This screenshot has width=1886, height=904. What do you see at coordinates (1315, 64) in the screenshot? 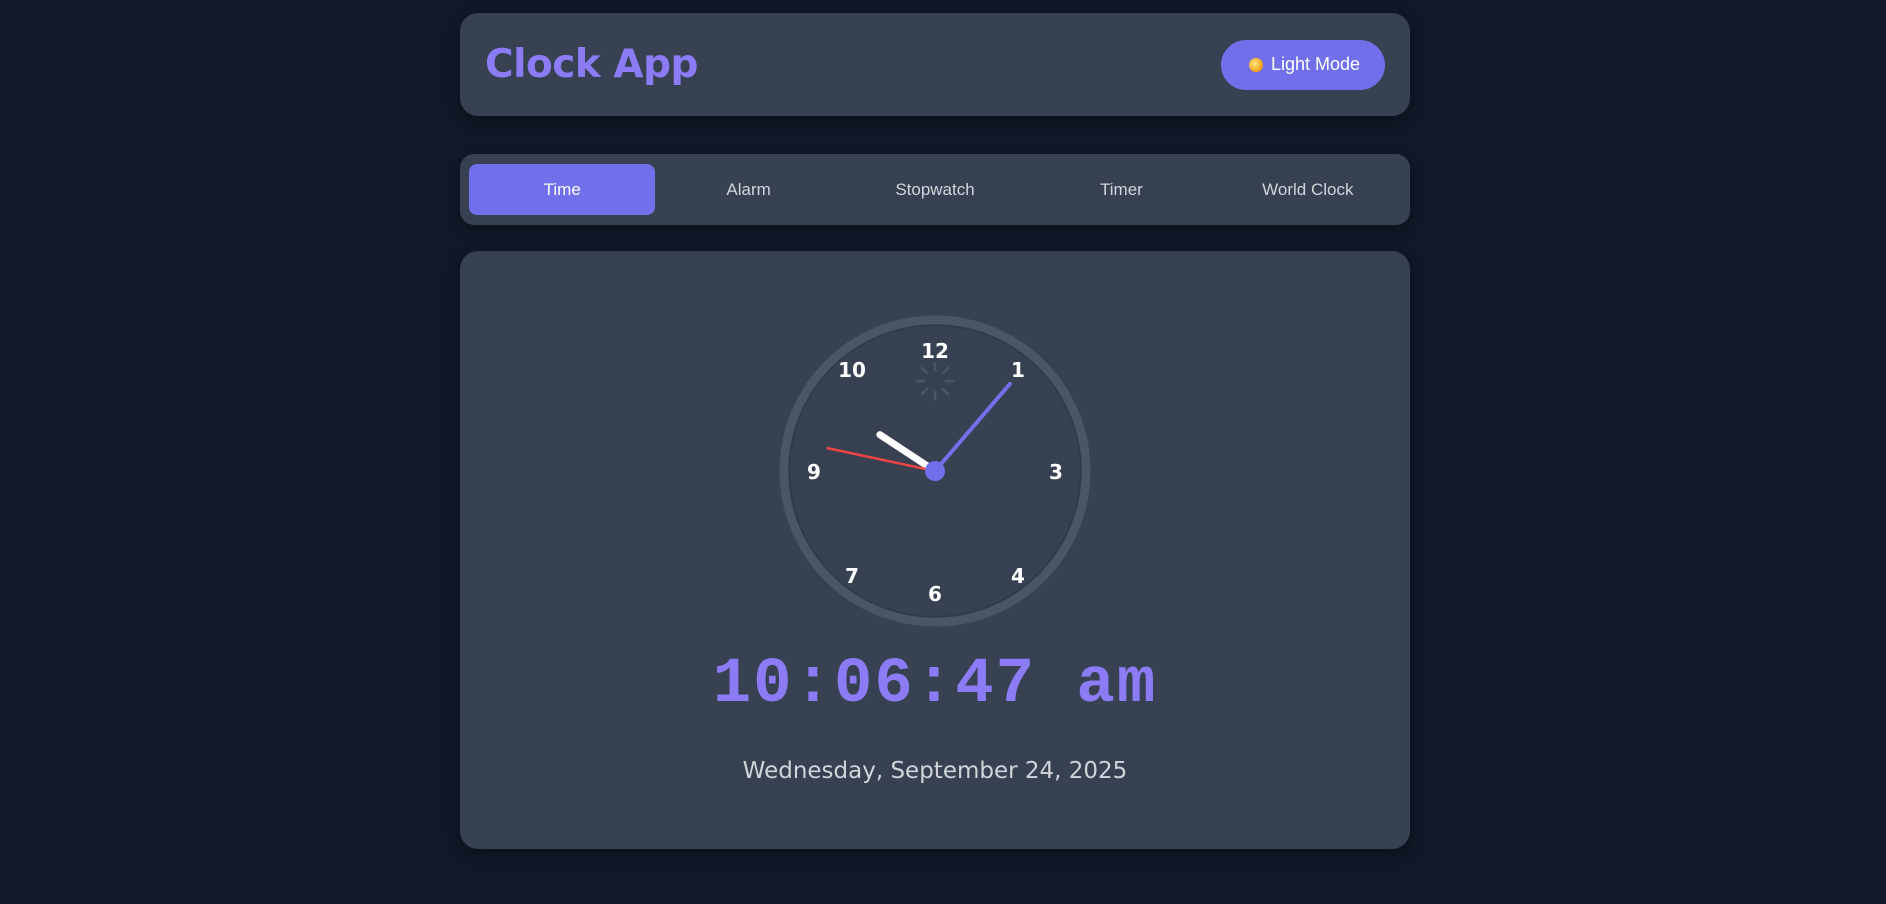
I see `light-mode-label: Light Mode` at bounding box center [1315, 64].